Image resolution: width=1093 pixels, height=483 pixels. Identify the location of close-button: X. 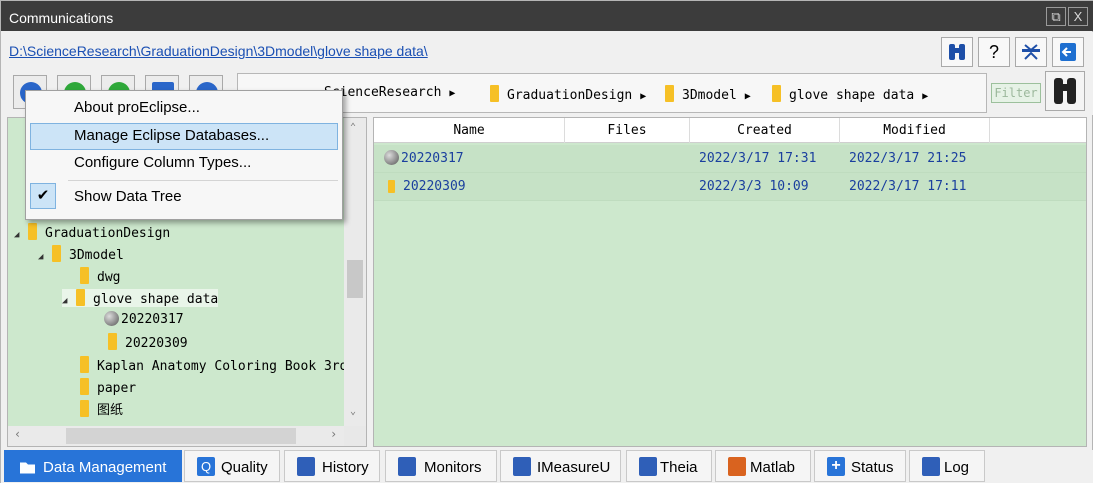
(1078, 16).